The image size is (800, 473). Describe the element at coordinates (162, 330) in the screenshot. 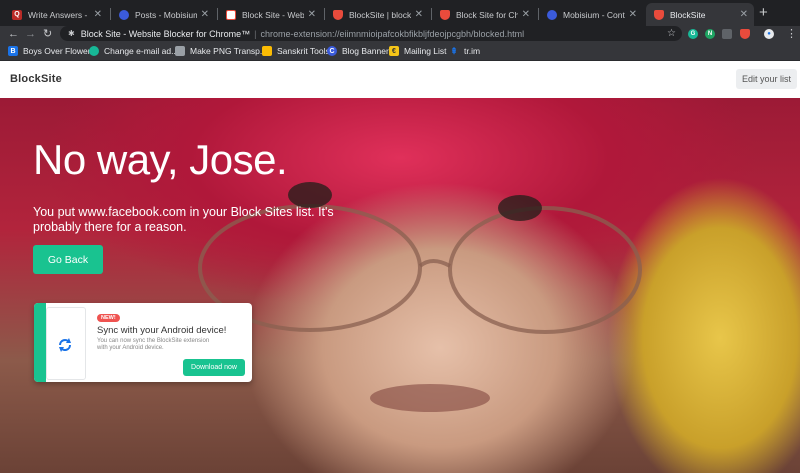

I see `card-title: Sync with your Android device!` at that location.